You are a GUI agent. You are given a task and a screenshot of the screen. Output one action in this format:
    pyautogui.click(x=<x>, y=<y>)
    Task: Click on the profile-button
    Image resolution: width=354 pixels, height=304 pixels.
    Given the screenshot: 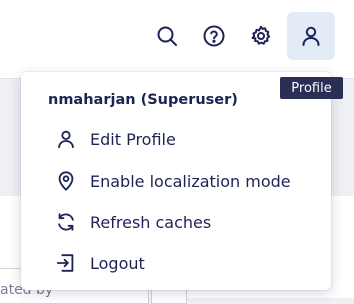 What is the action you would take?
    pyautogui.click(x=311, y=36)
    